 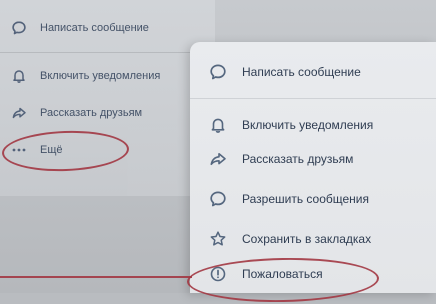 I want to click on left-menu-item-share: Рассказать друзьям, so click(x=76, y=113).